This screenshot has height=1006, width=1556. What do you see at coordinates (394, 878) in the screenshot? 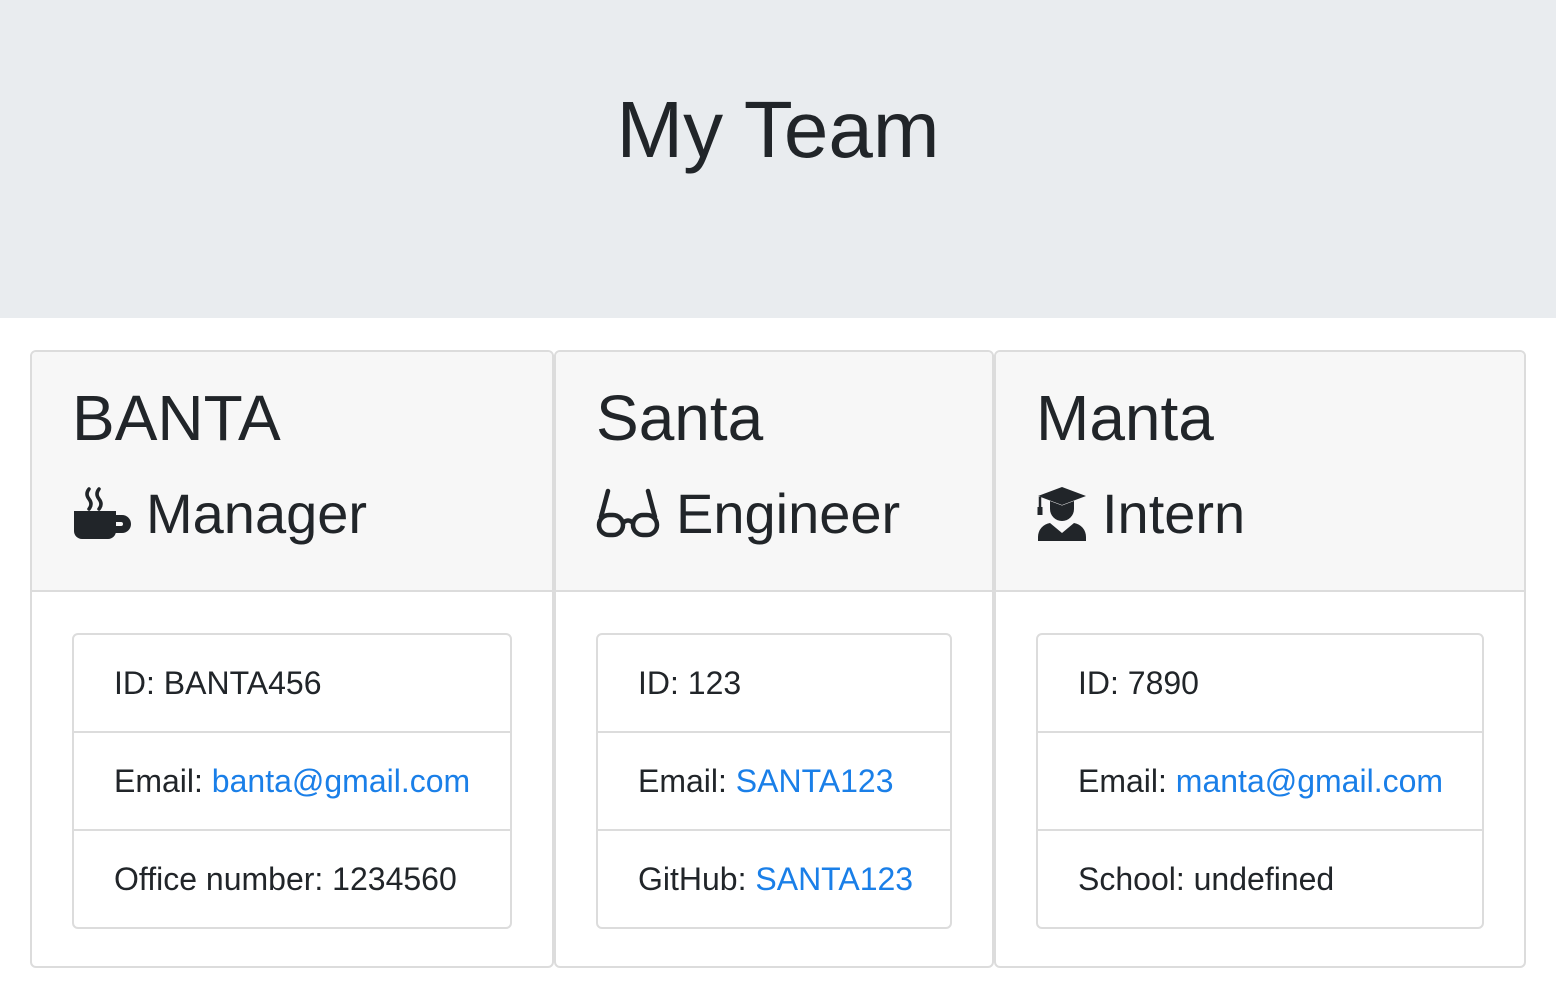
I see `office-number-value: 1234560` at bounding box center [394, 878].